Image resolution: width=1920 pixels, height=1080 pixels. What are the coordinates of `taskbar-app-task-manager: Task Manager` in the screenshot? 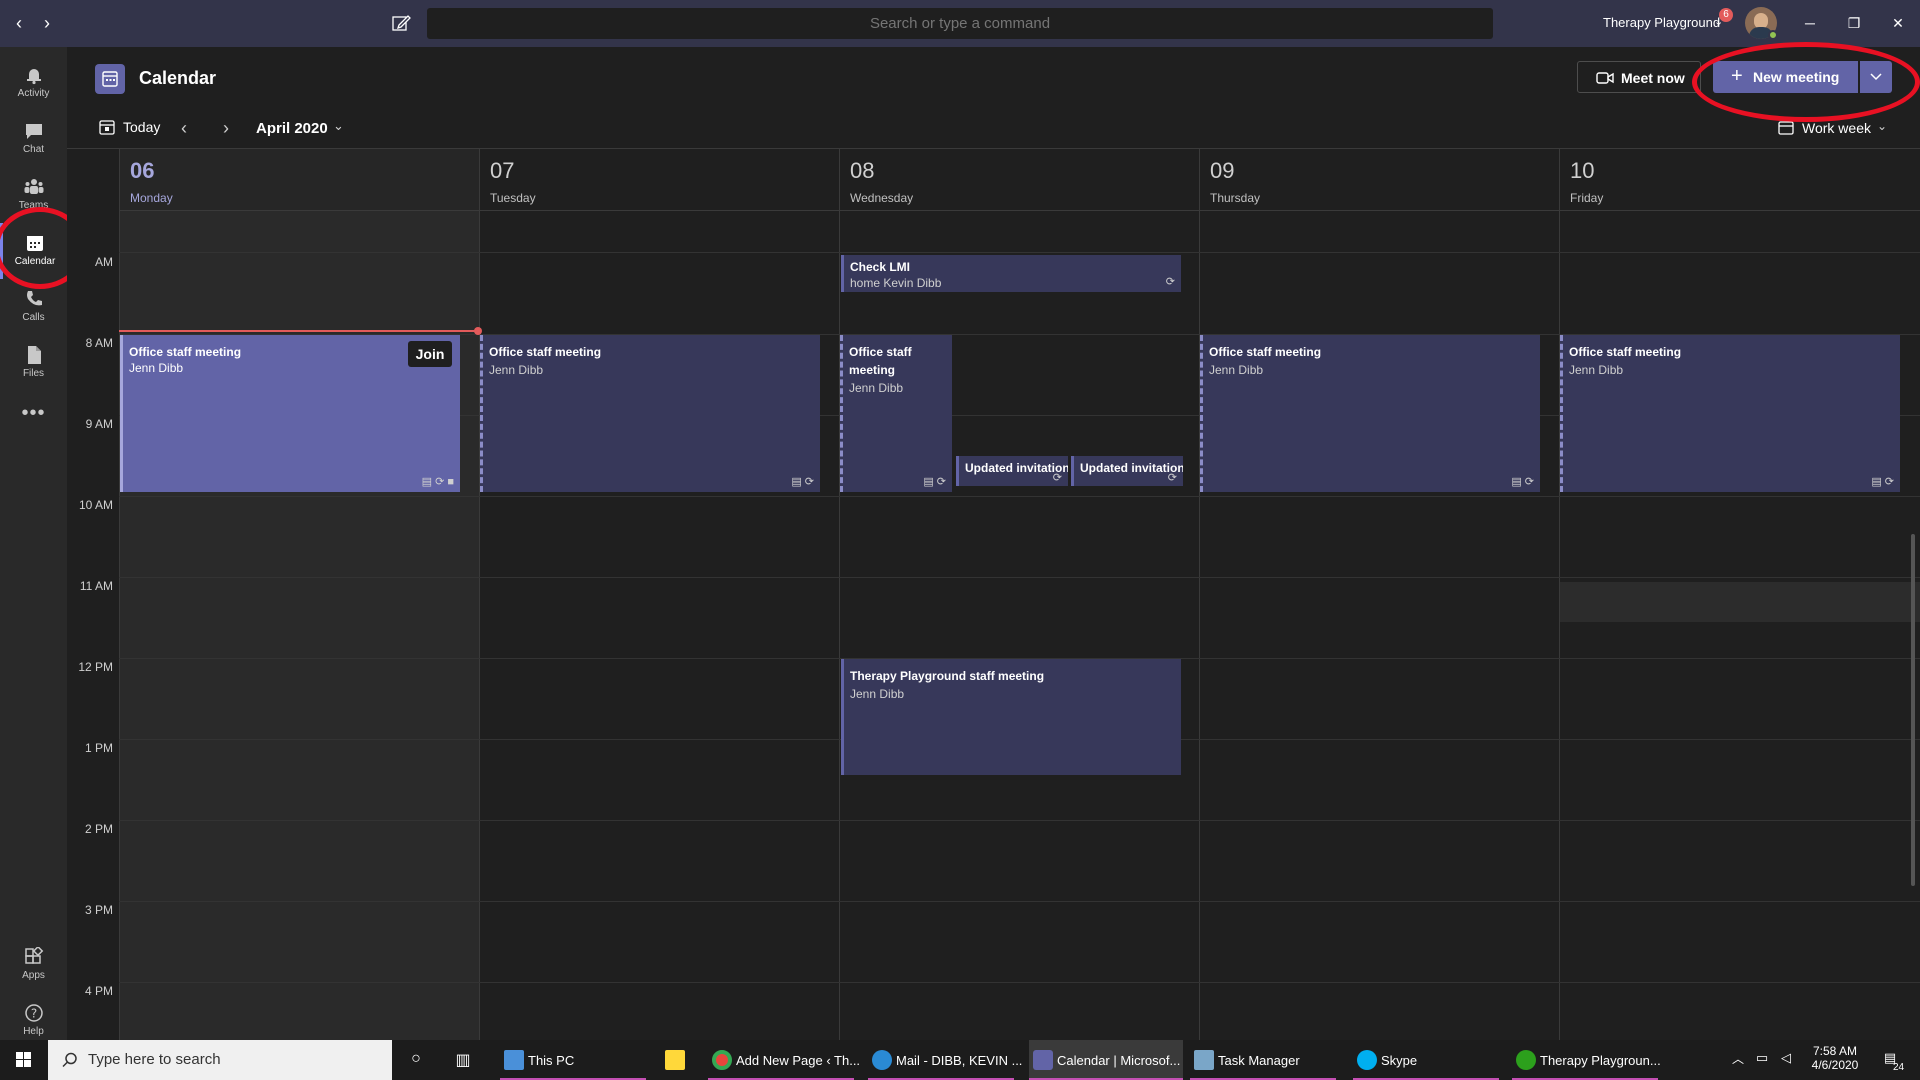 It's located at (1263, 1060).